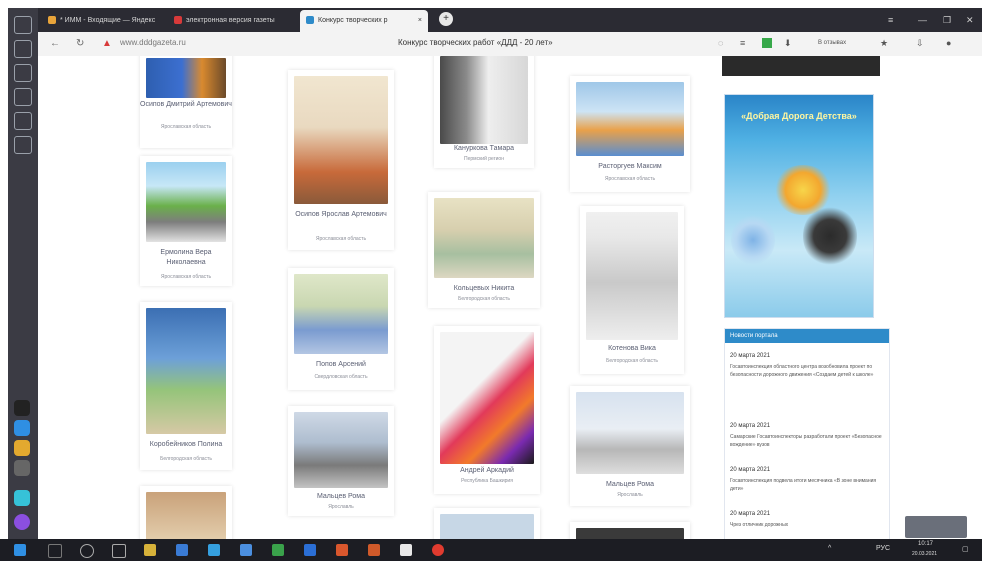 Image resolution: width=982 pixels, height=561 pixels. I want to click on author-name: Попов Арсений, so click(341, 364).